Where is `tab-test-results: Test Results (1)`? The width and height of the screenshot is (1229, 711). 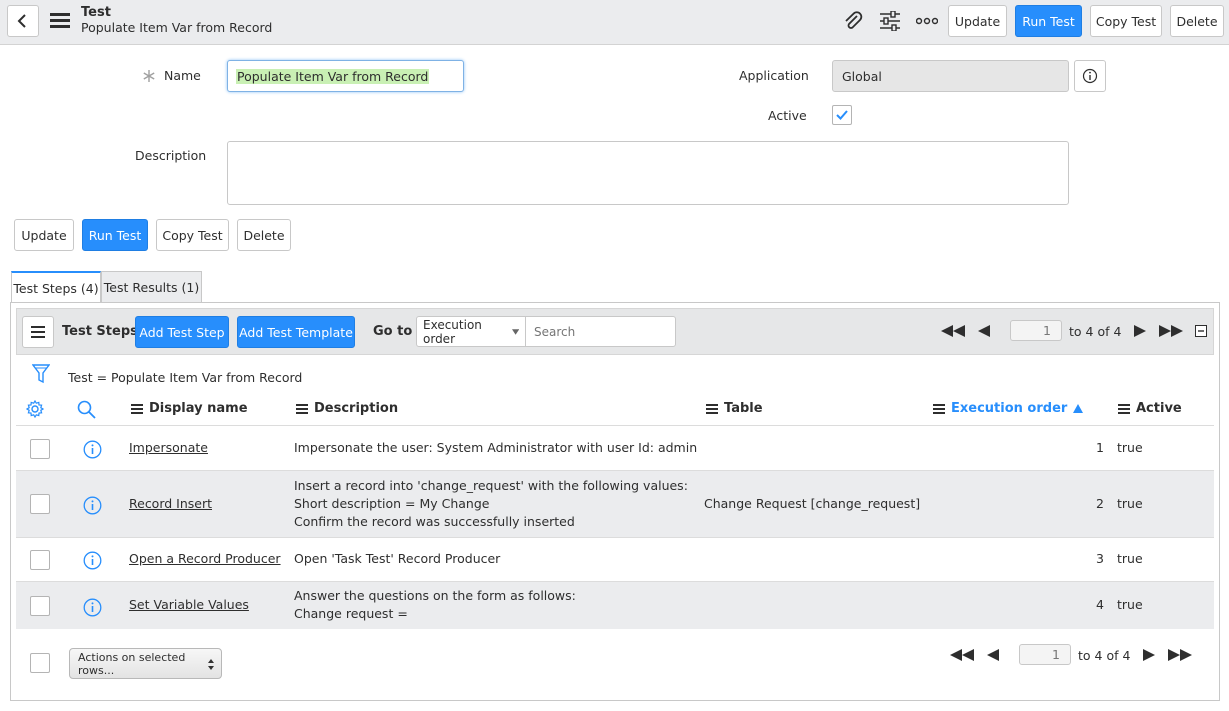
tab-test-results: Test Results (1) is located at coordinates (151, 286).